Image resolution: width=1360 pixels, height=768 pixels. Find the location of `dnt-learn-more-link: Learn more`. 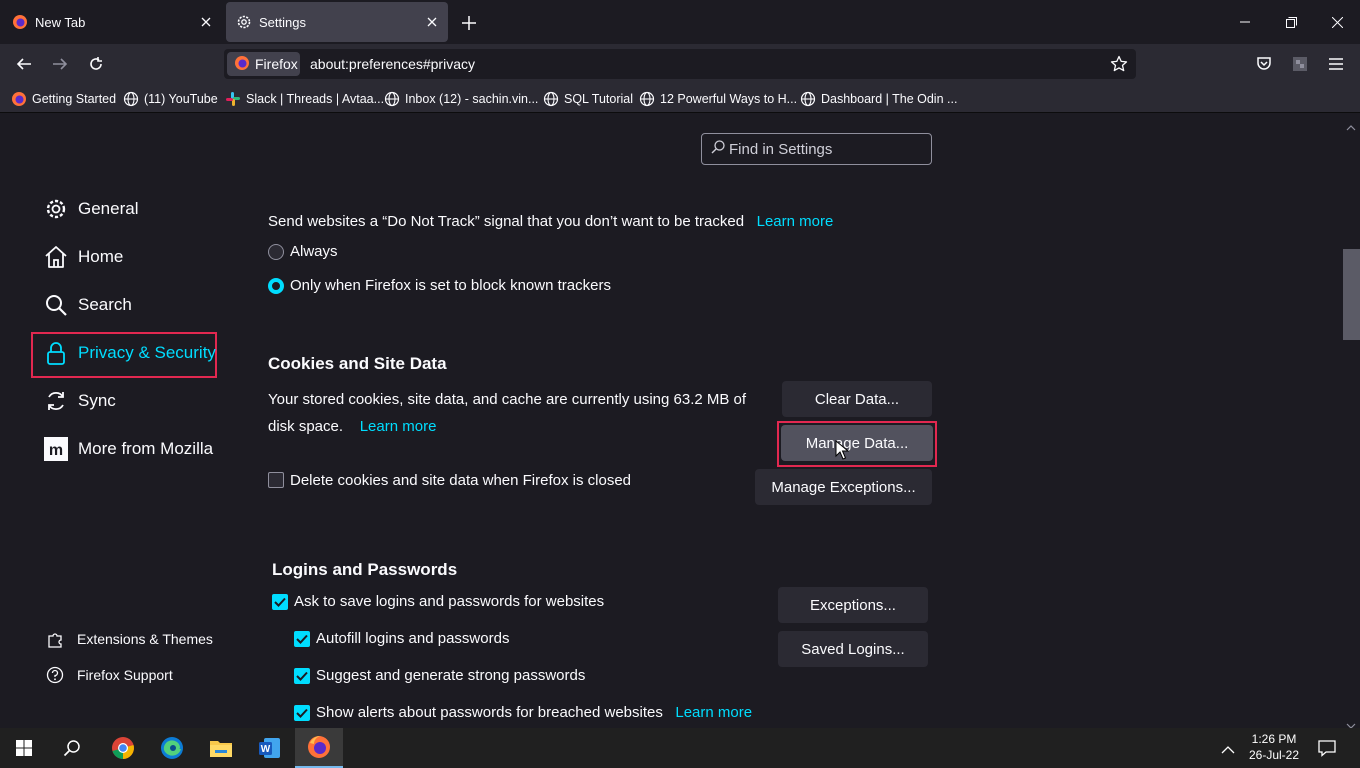

dnt-learn-more-link: Learn more is located at coordinates (795, 221).